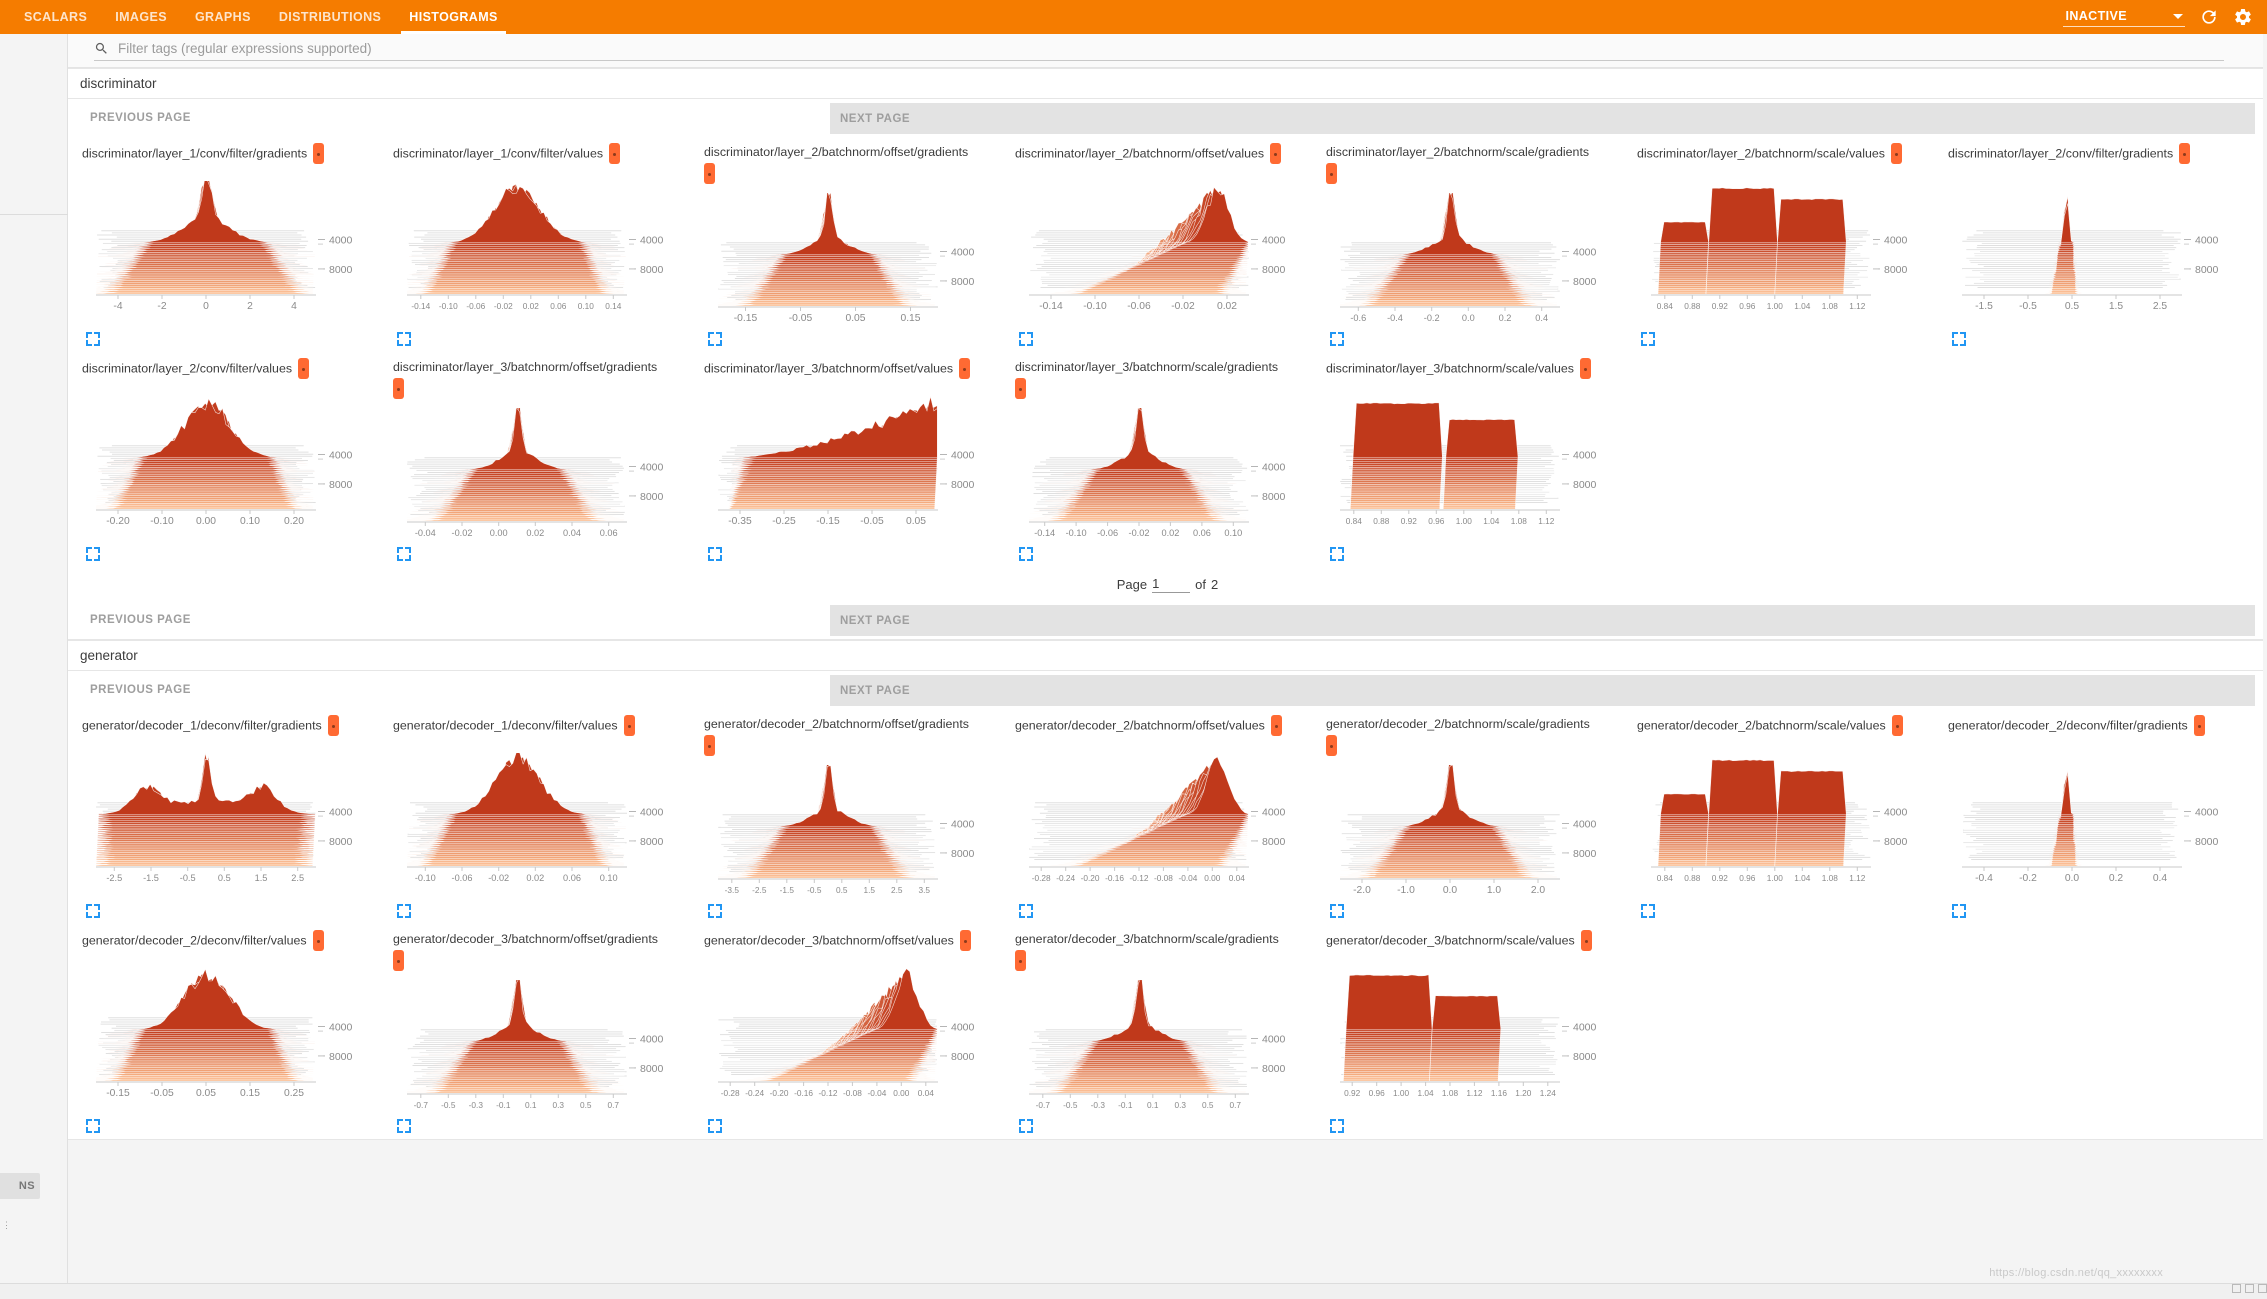 The image size is (2267, 1299). What do you see at coordinates (2124, 17) in the screenshot?
I see `run-status-dropdown: INACTIVE` at bounding box center [2124, 17].